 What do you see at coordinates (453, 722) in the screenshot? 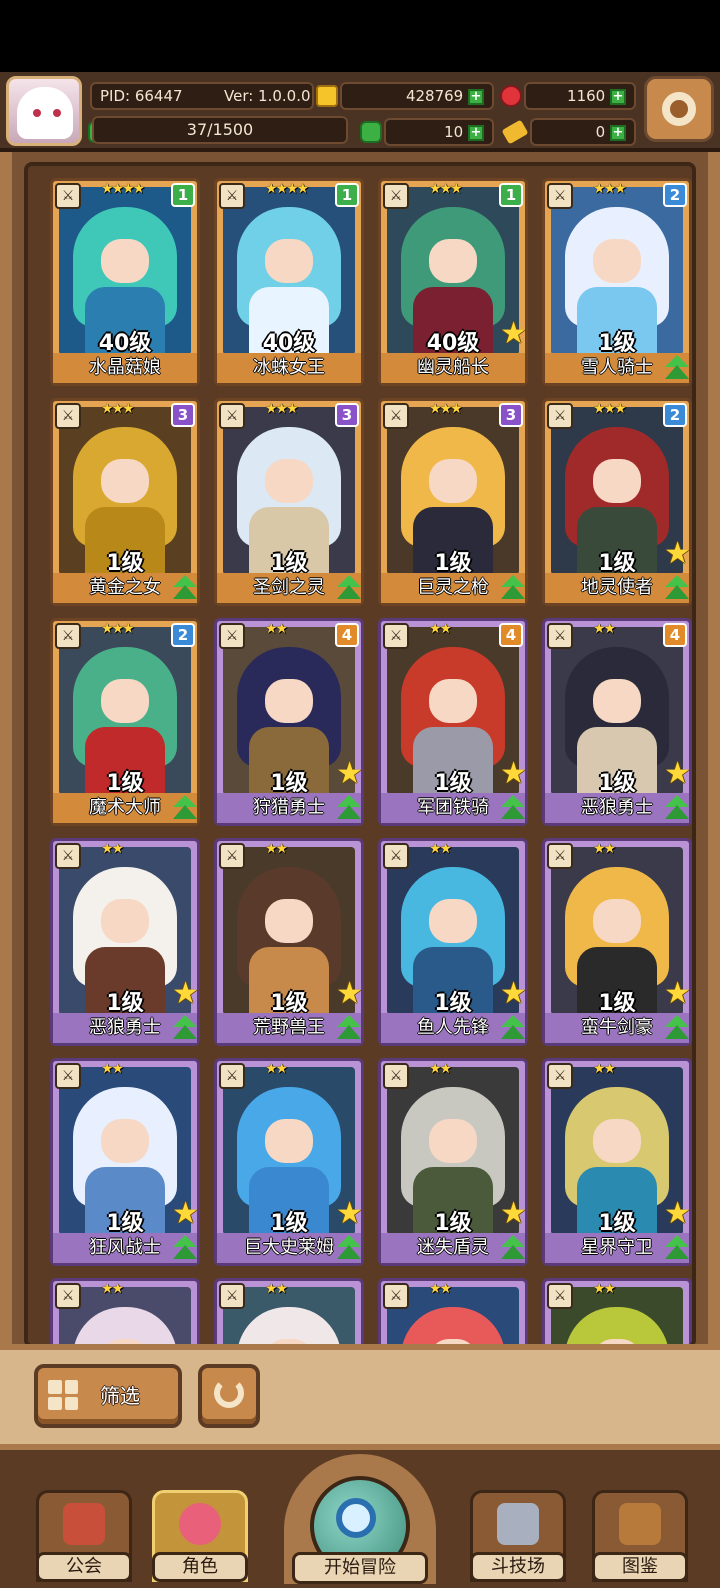
I see `character-card: ⚔ ★★ 4 1级 军团铁骑 ★` at bounding box center [453, 722].